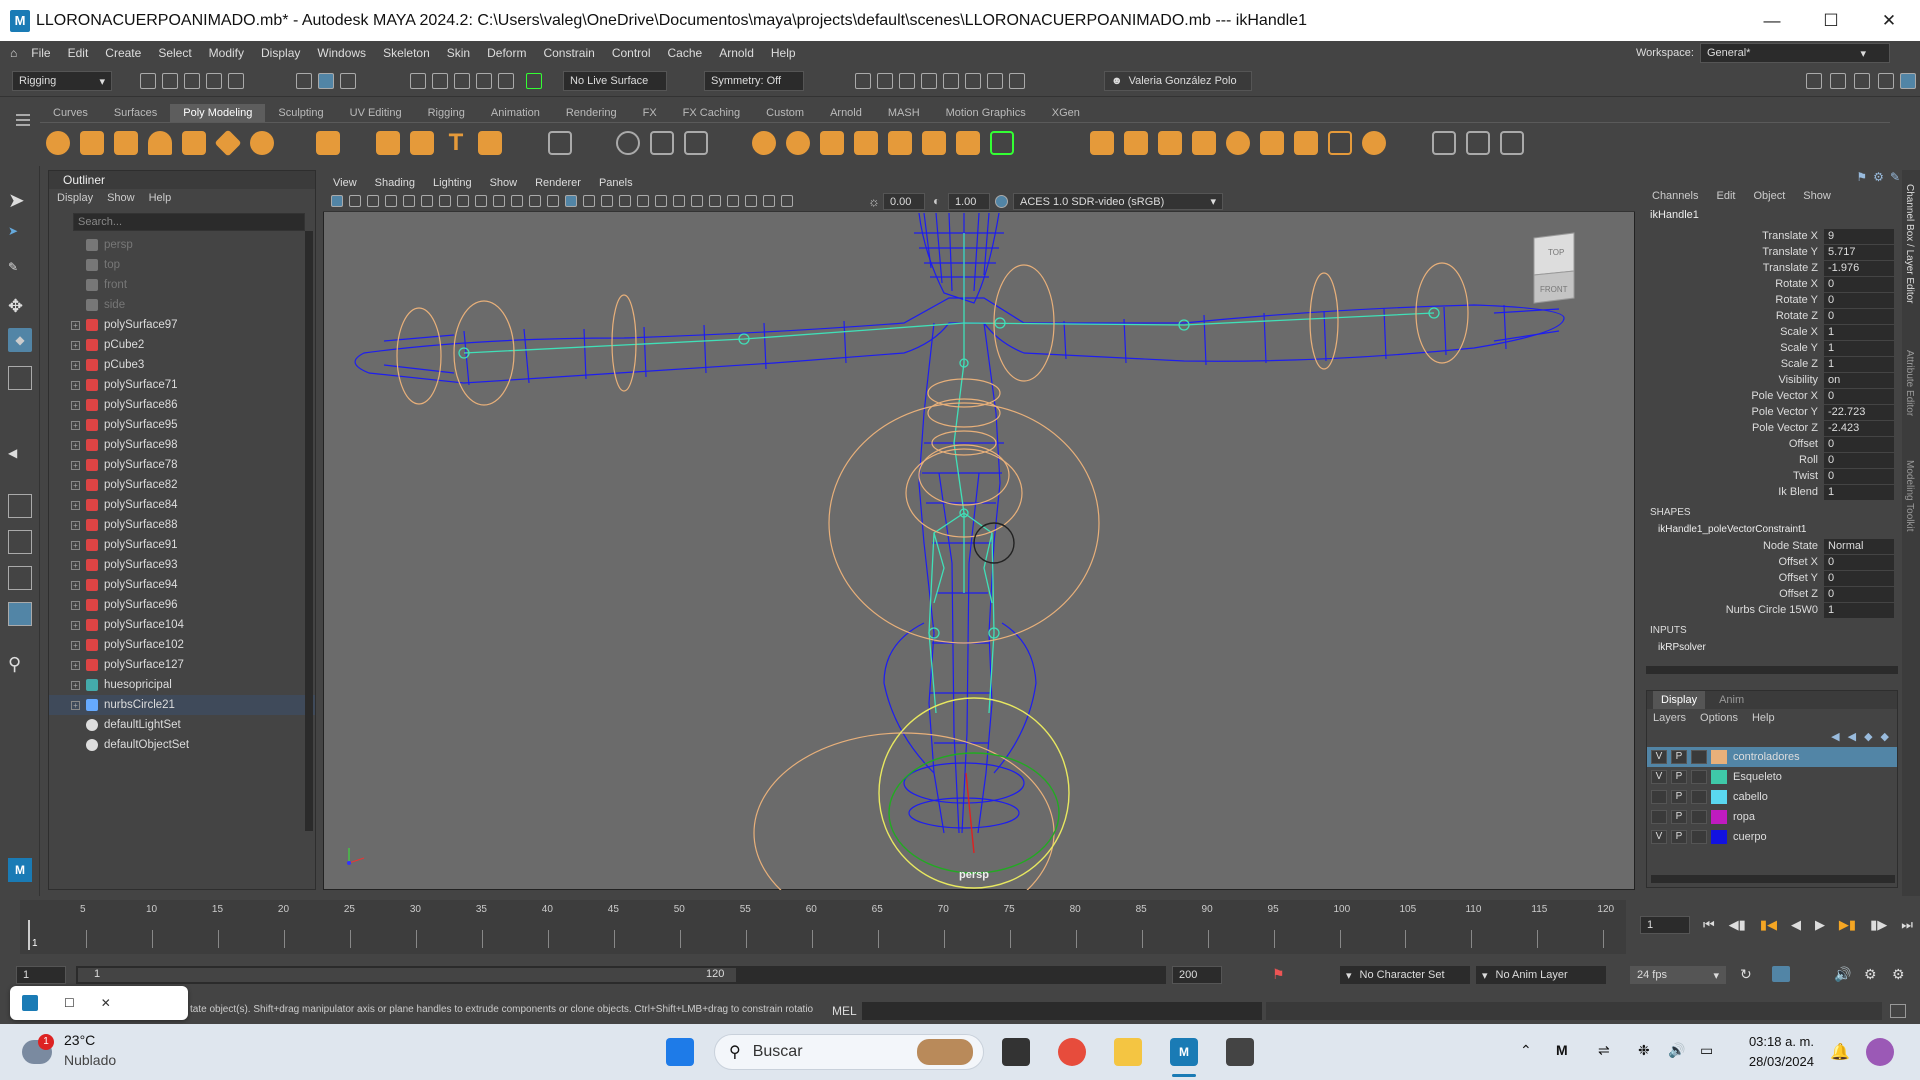 This screenshot has height=1080, width=1920. Describe the element at coordinates (40, 53) in the screenshot. I see `menu-file: File` at that location.